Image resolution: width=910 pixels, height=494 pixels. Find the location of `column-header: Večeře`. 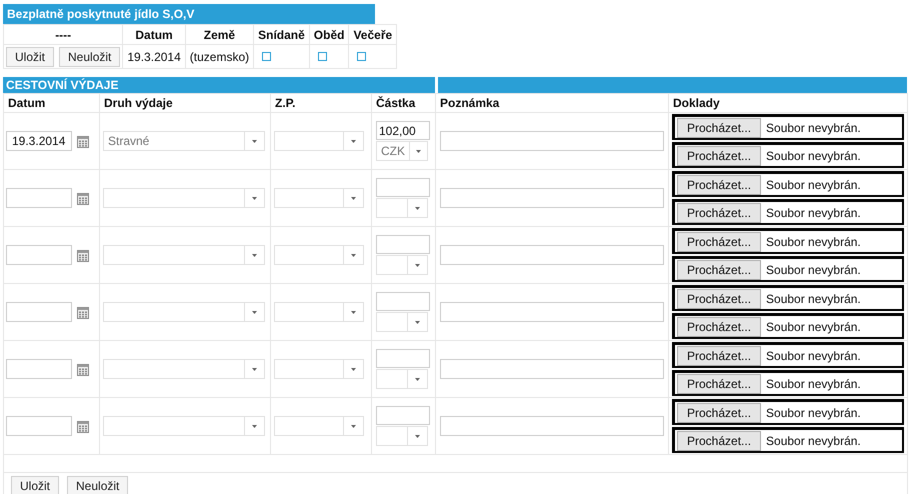

column-header: Večeře is located at coordinates (372, 34).